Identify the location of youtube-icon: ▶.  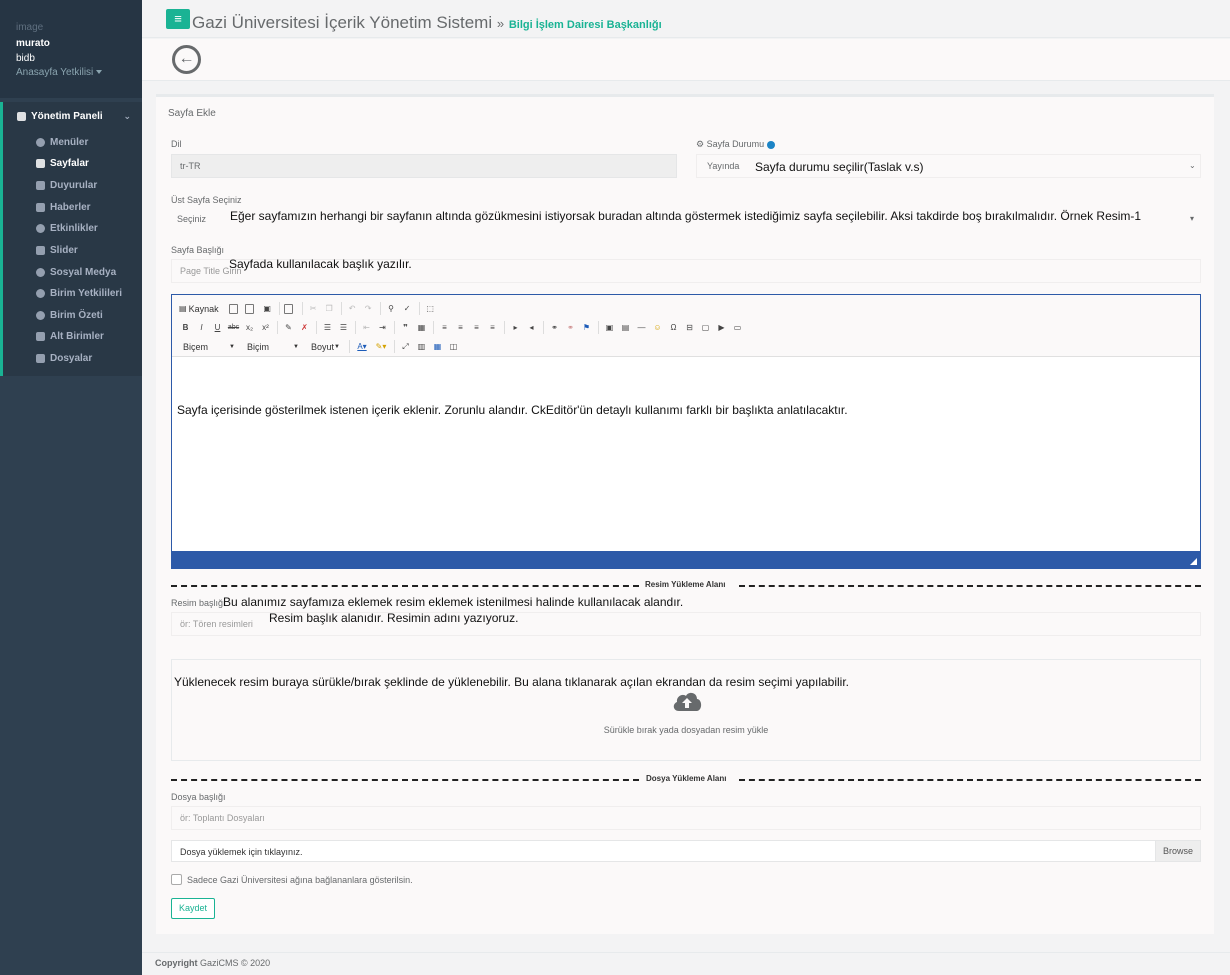
(721, 327).